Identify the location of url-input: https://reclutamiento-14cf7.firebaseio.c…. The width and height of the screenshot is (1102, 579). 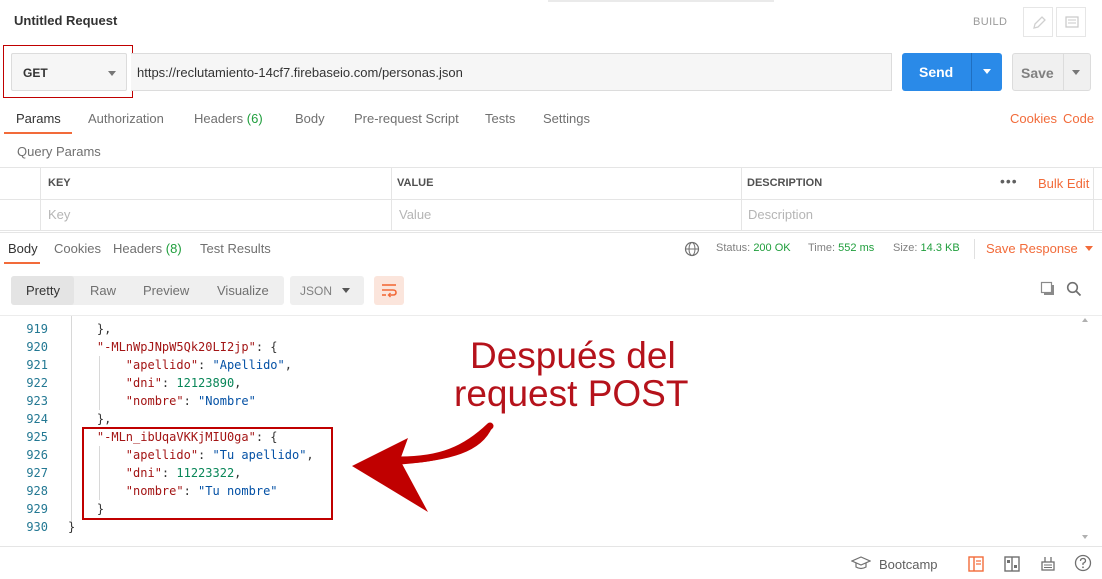
(511, 72).